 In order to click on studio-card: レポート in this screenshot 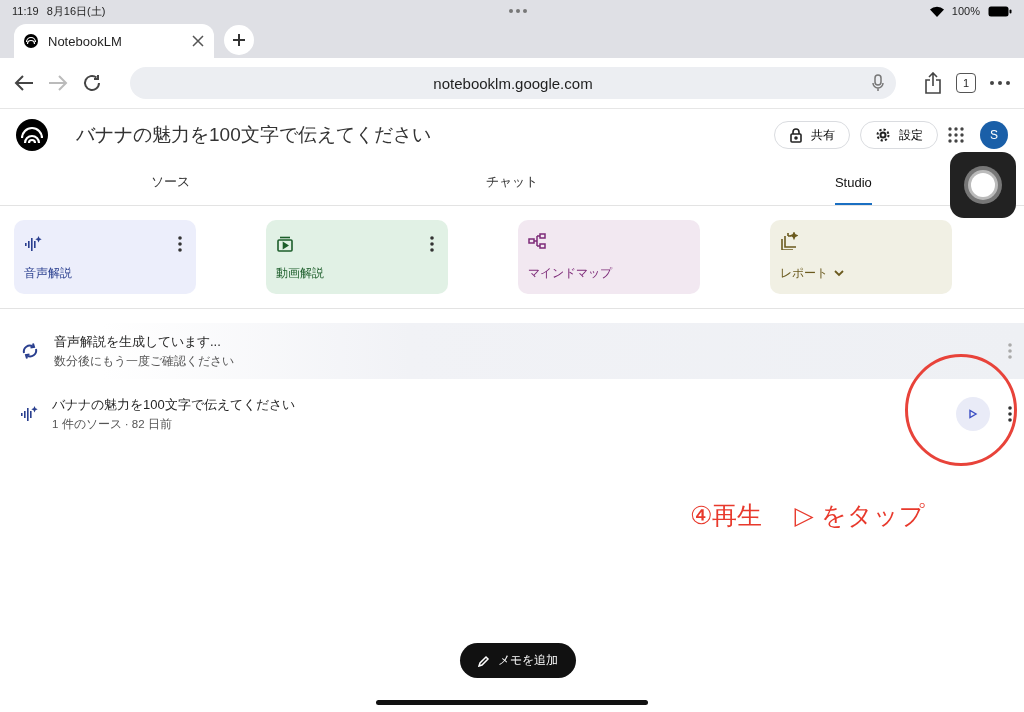, I will do `click(861, 257)`.